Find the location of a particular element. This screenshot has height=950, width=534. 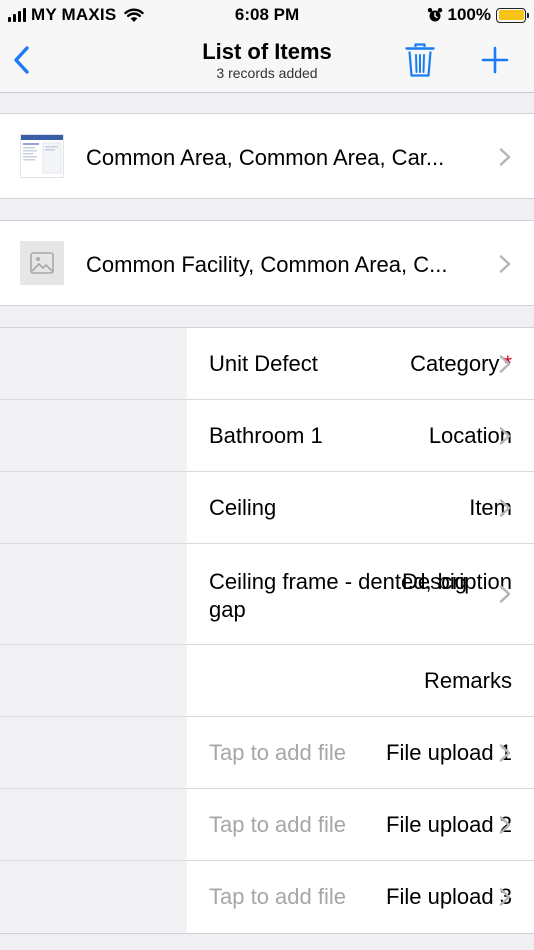

chevron-left-icon is located at coordinates (21, 60).